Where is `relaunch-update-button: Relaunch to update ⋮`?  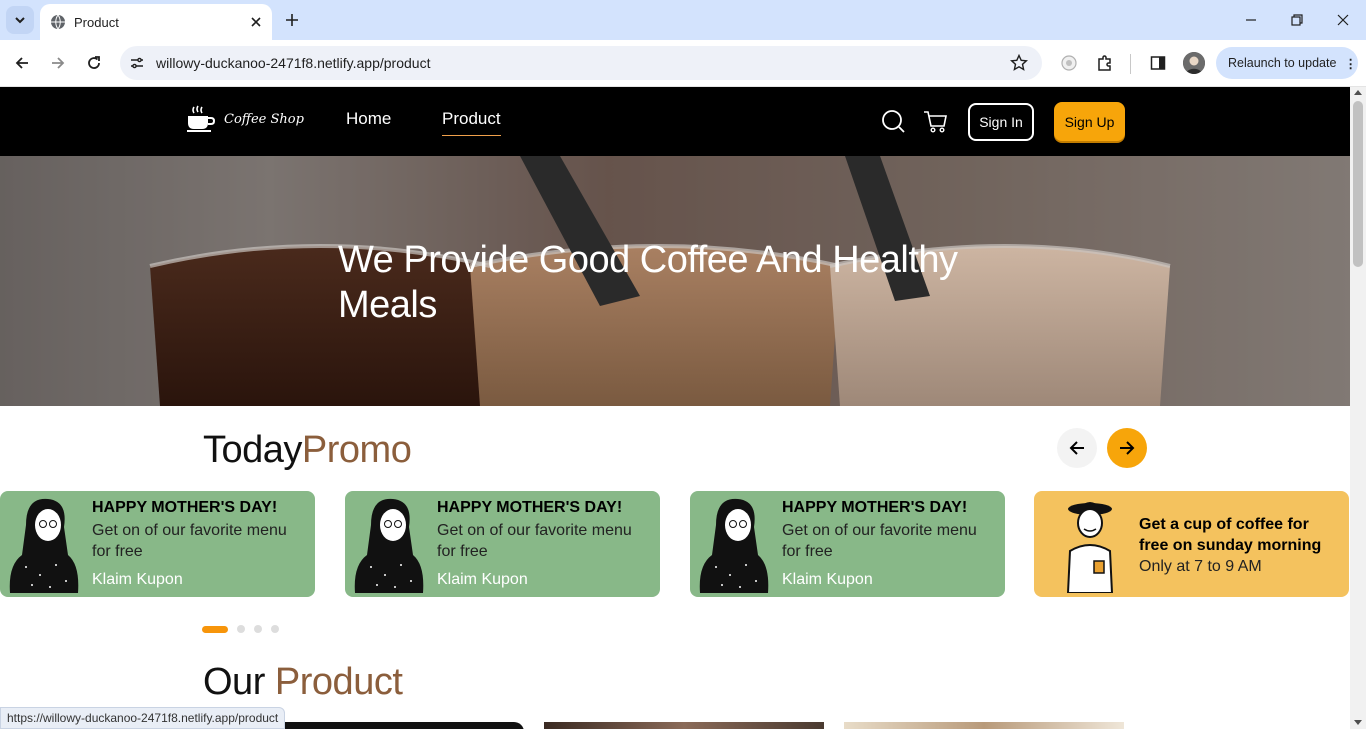
relaunch-update-button: Relaunch to update ⋮ is located at coordinates (1287, 63).